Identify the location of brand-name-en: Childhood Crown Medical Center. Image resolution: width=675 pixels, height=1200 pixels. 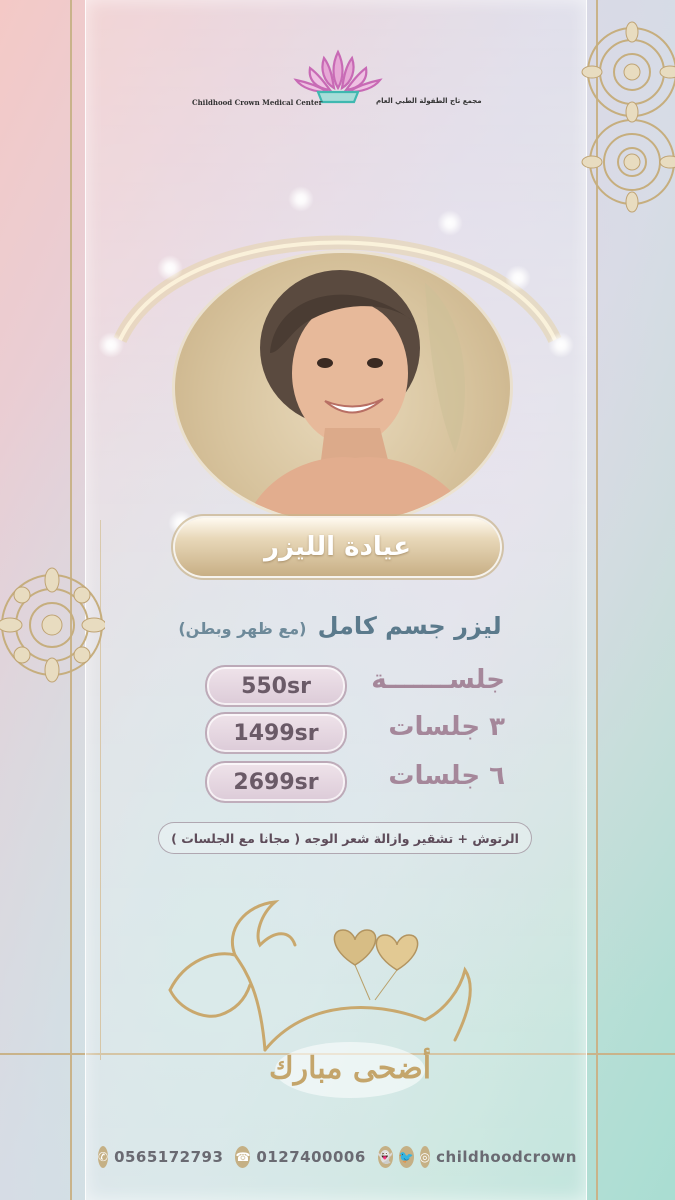
(257, 102).